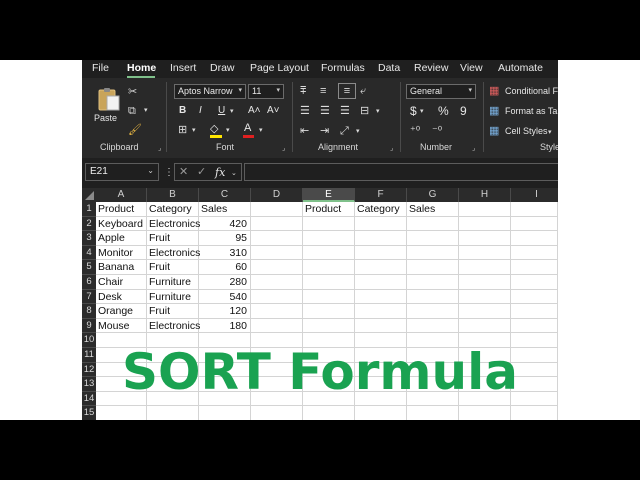  What do you see at coordinates (534, 195) in the screenshot?
I see `column-header-i: I` at bounding box center [534, 195].